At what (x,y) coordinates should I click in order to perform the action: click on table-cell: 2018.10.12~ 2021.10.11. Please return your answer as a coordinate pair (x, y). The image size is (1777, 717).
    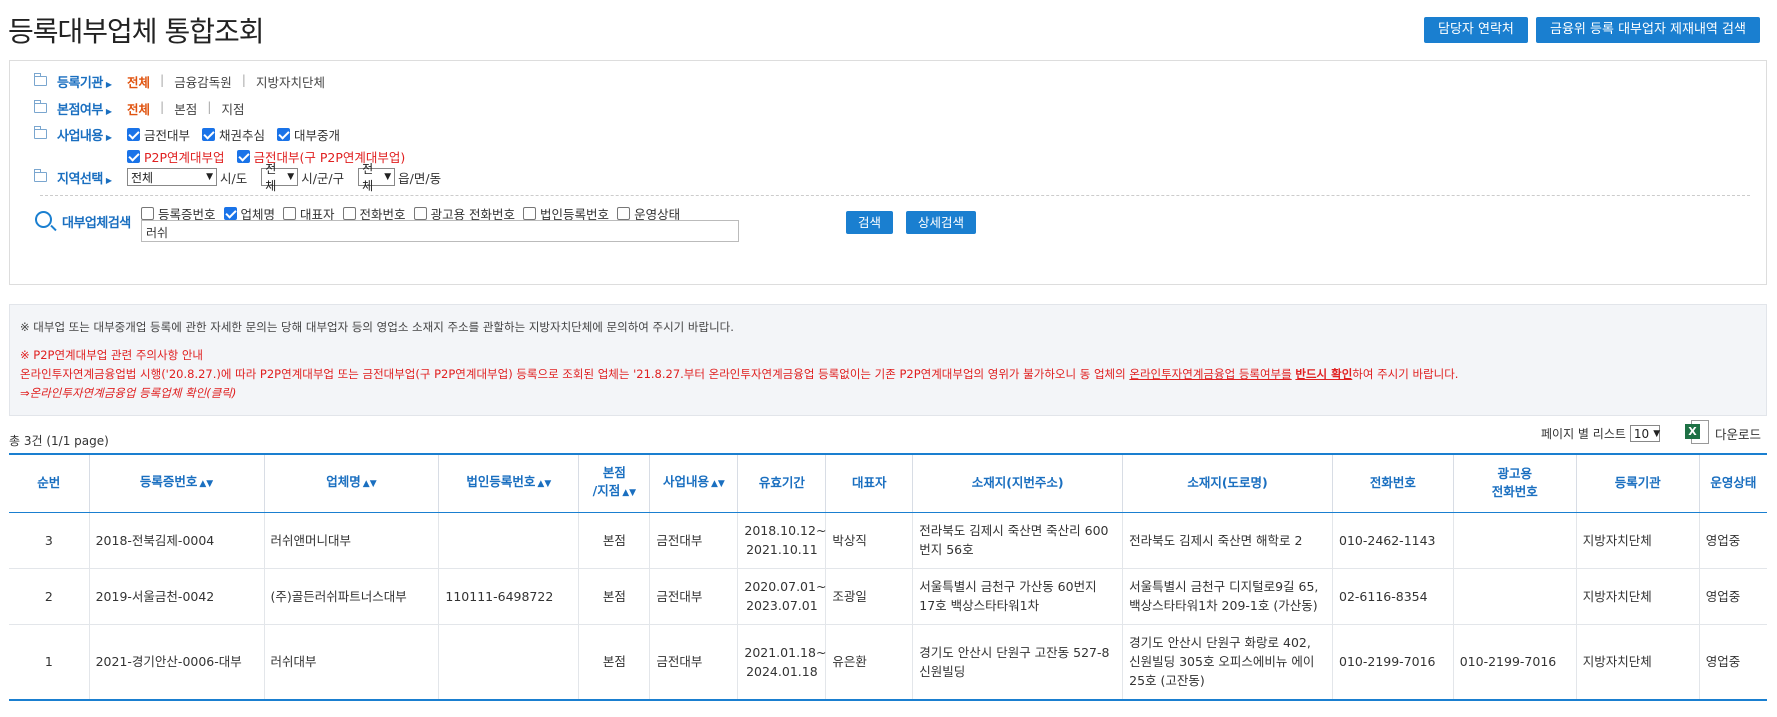
    Looking at the image, I should click on (781, 540).